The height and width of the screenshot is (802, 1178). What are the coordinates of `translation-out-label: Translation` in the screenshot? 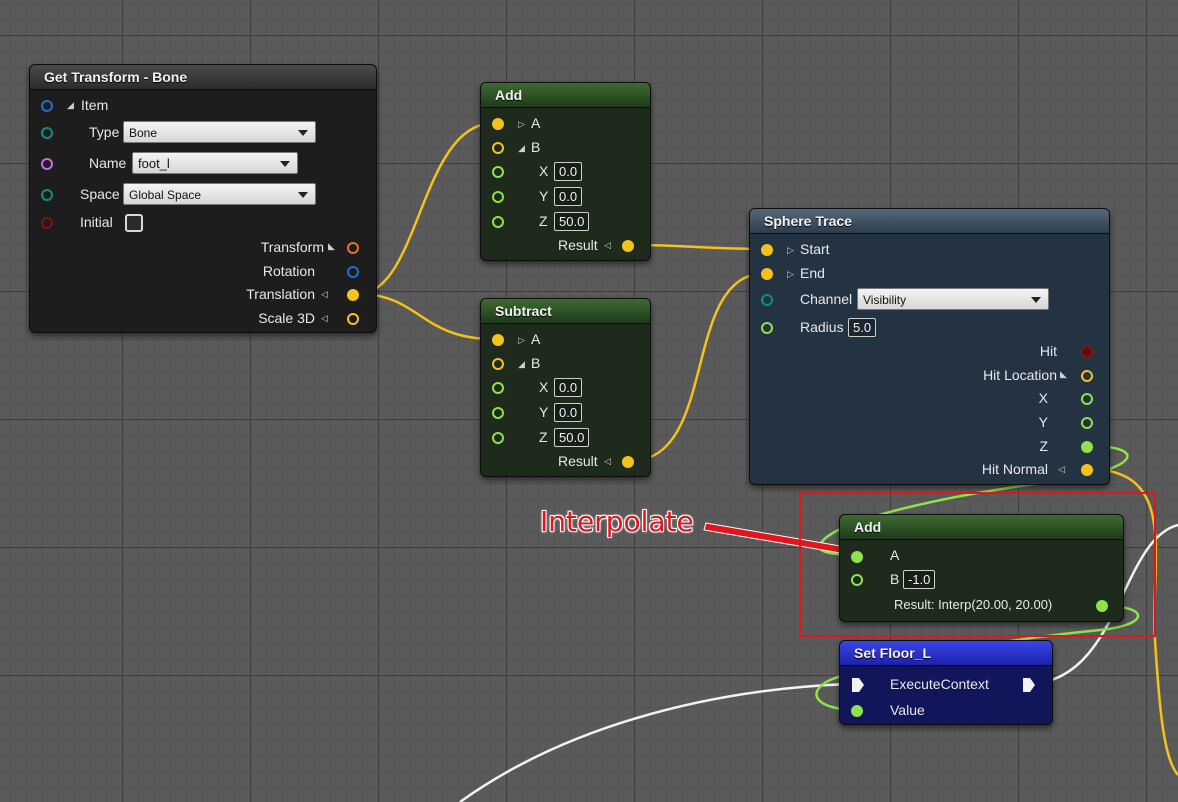 It's located at (280, 294).